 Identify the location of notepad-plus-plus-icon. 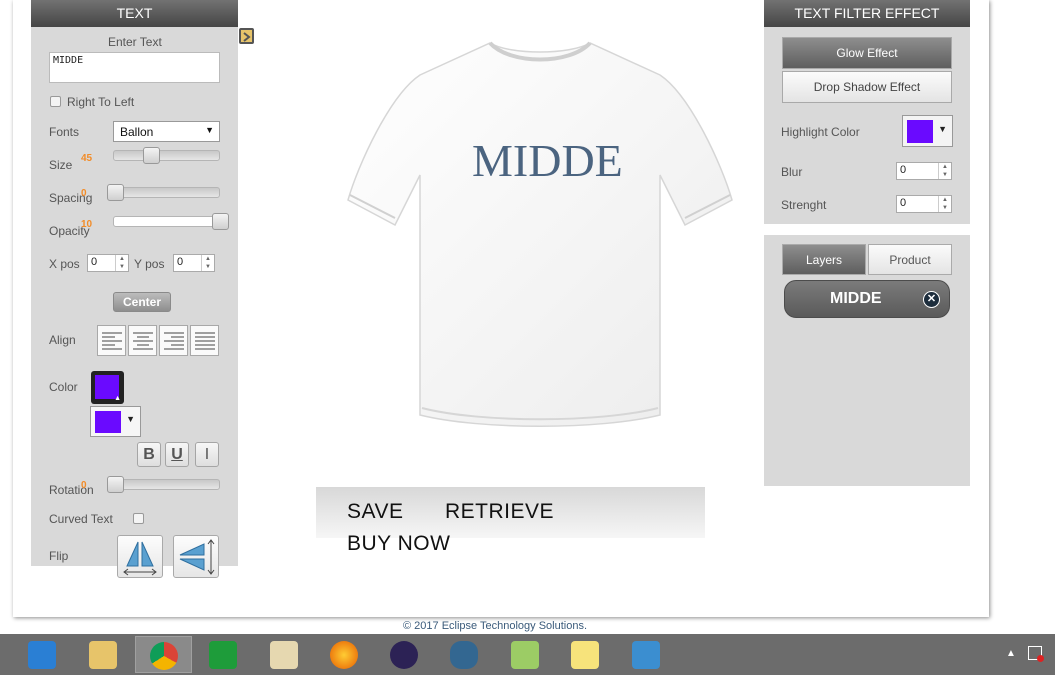
(525, 654).